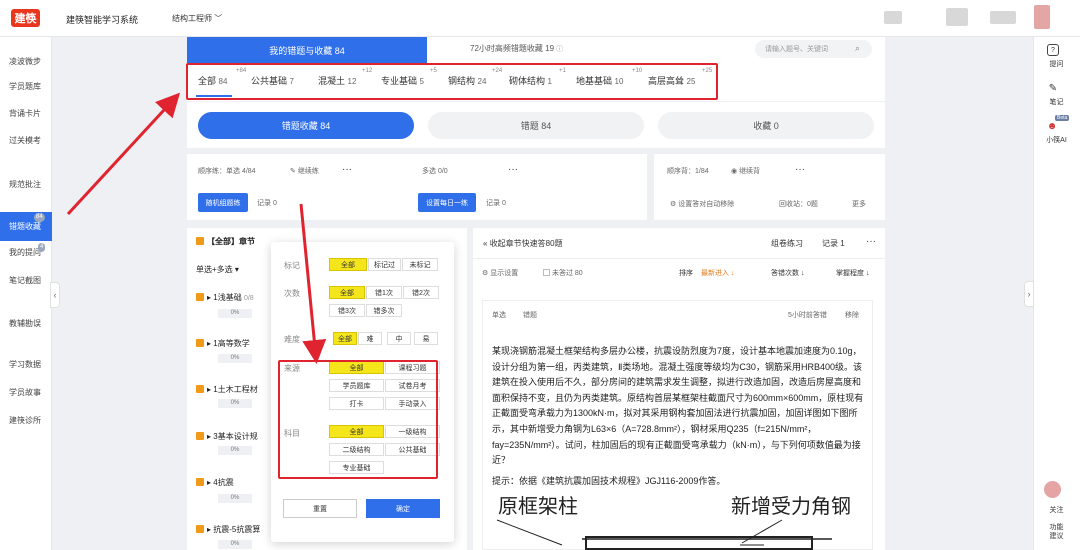  Describe the element at coordinates (123, 154) in the screenshot. I see `arrow-to-subject-row` at that location.